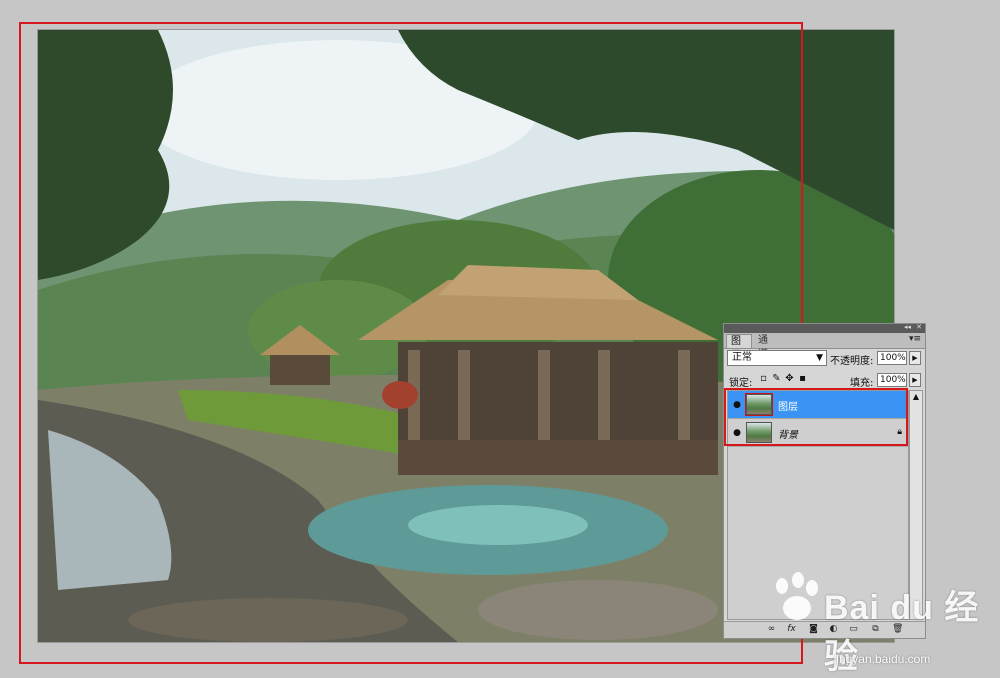  What do you see at coordinates (915, 358) in the screenshot?
I see `opacity-slider-button: ▶` at bounding box center [915, 358].